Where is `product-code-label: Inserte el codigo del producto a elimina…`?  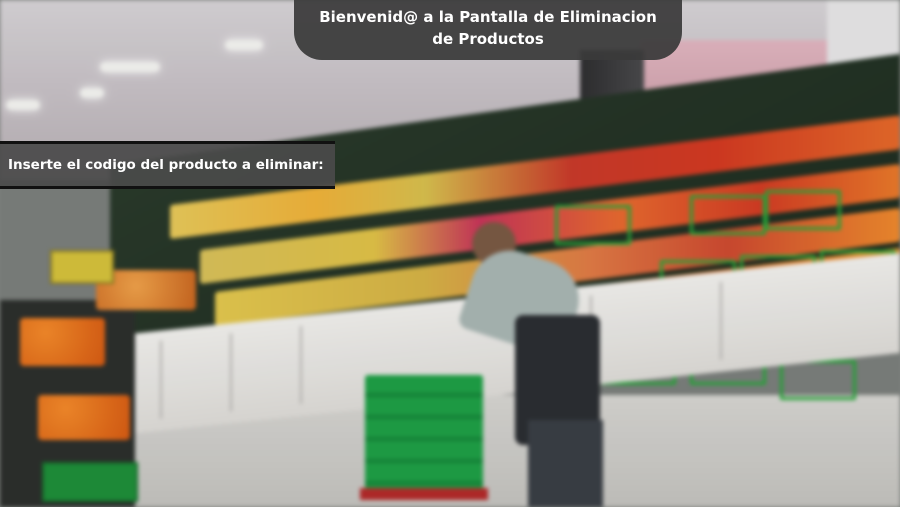 product-code-label: Inserte el codigo del producto a elimina… is located at coordinates (166, 165).